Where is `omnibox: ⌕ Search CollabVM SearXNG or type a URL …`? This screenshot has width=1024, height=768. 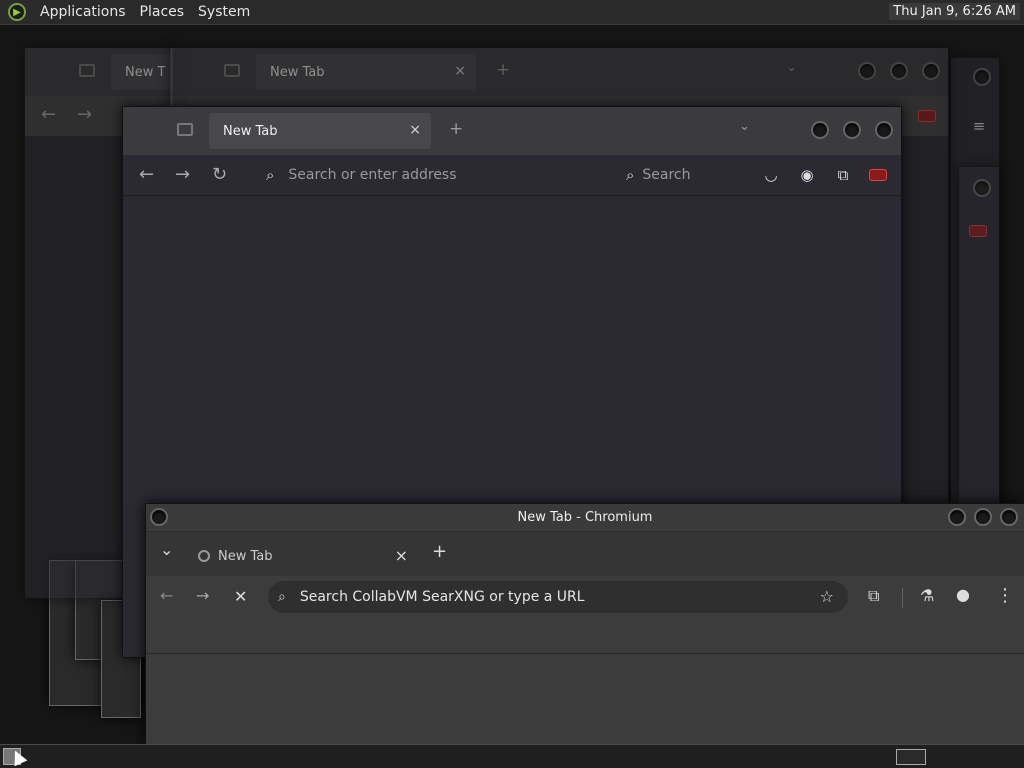 omnibox: ⌕ Search CollabVM SearXNG or type a URL … is located at coordinates (558, 597).